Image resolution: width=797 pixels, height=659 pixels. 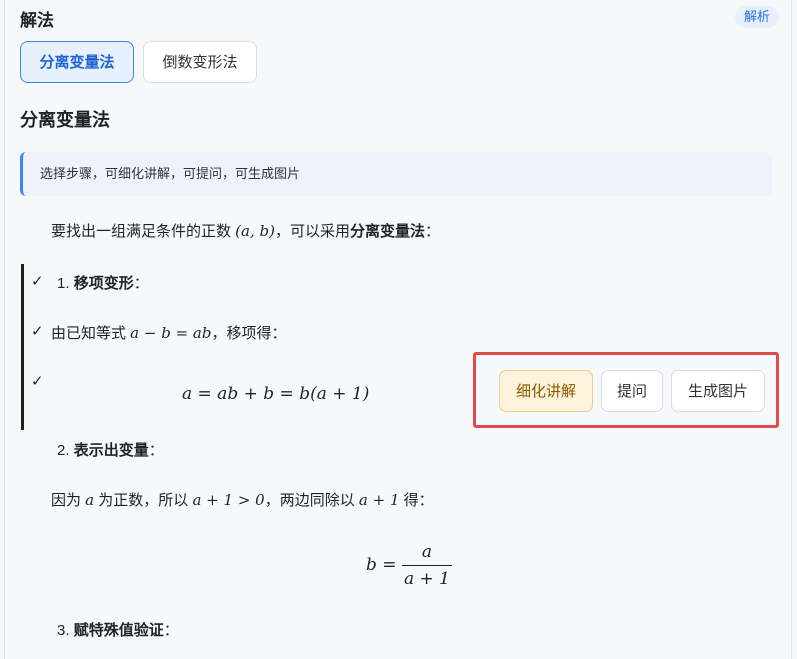 What do you see at coordinates (65, 120) in the screenshot?
I see `method-title: 分离变量法` at bounding box center [65, 120].